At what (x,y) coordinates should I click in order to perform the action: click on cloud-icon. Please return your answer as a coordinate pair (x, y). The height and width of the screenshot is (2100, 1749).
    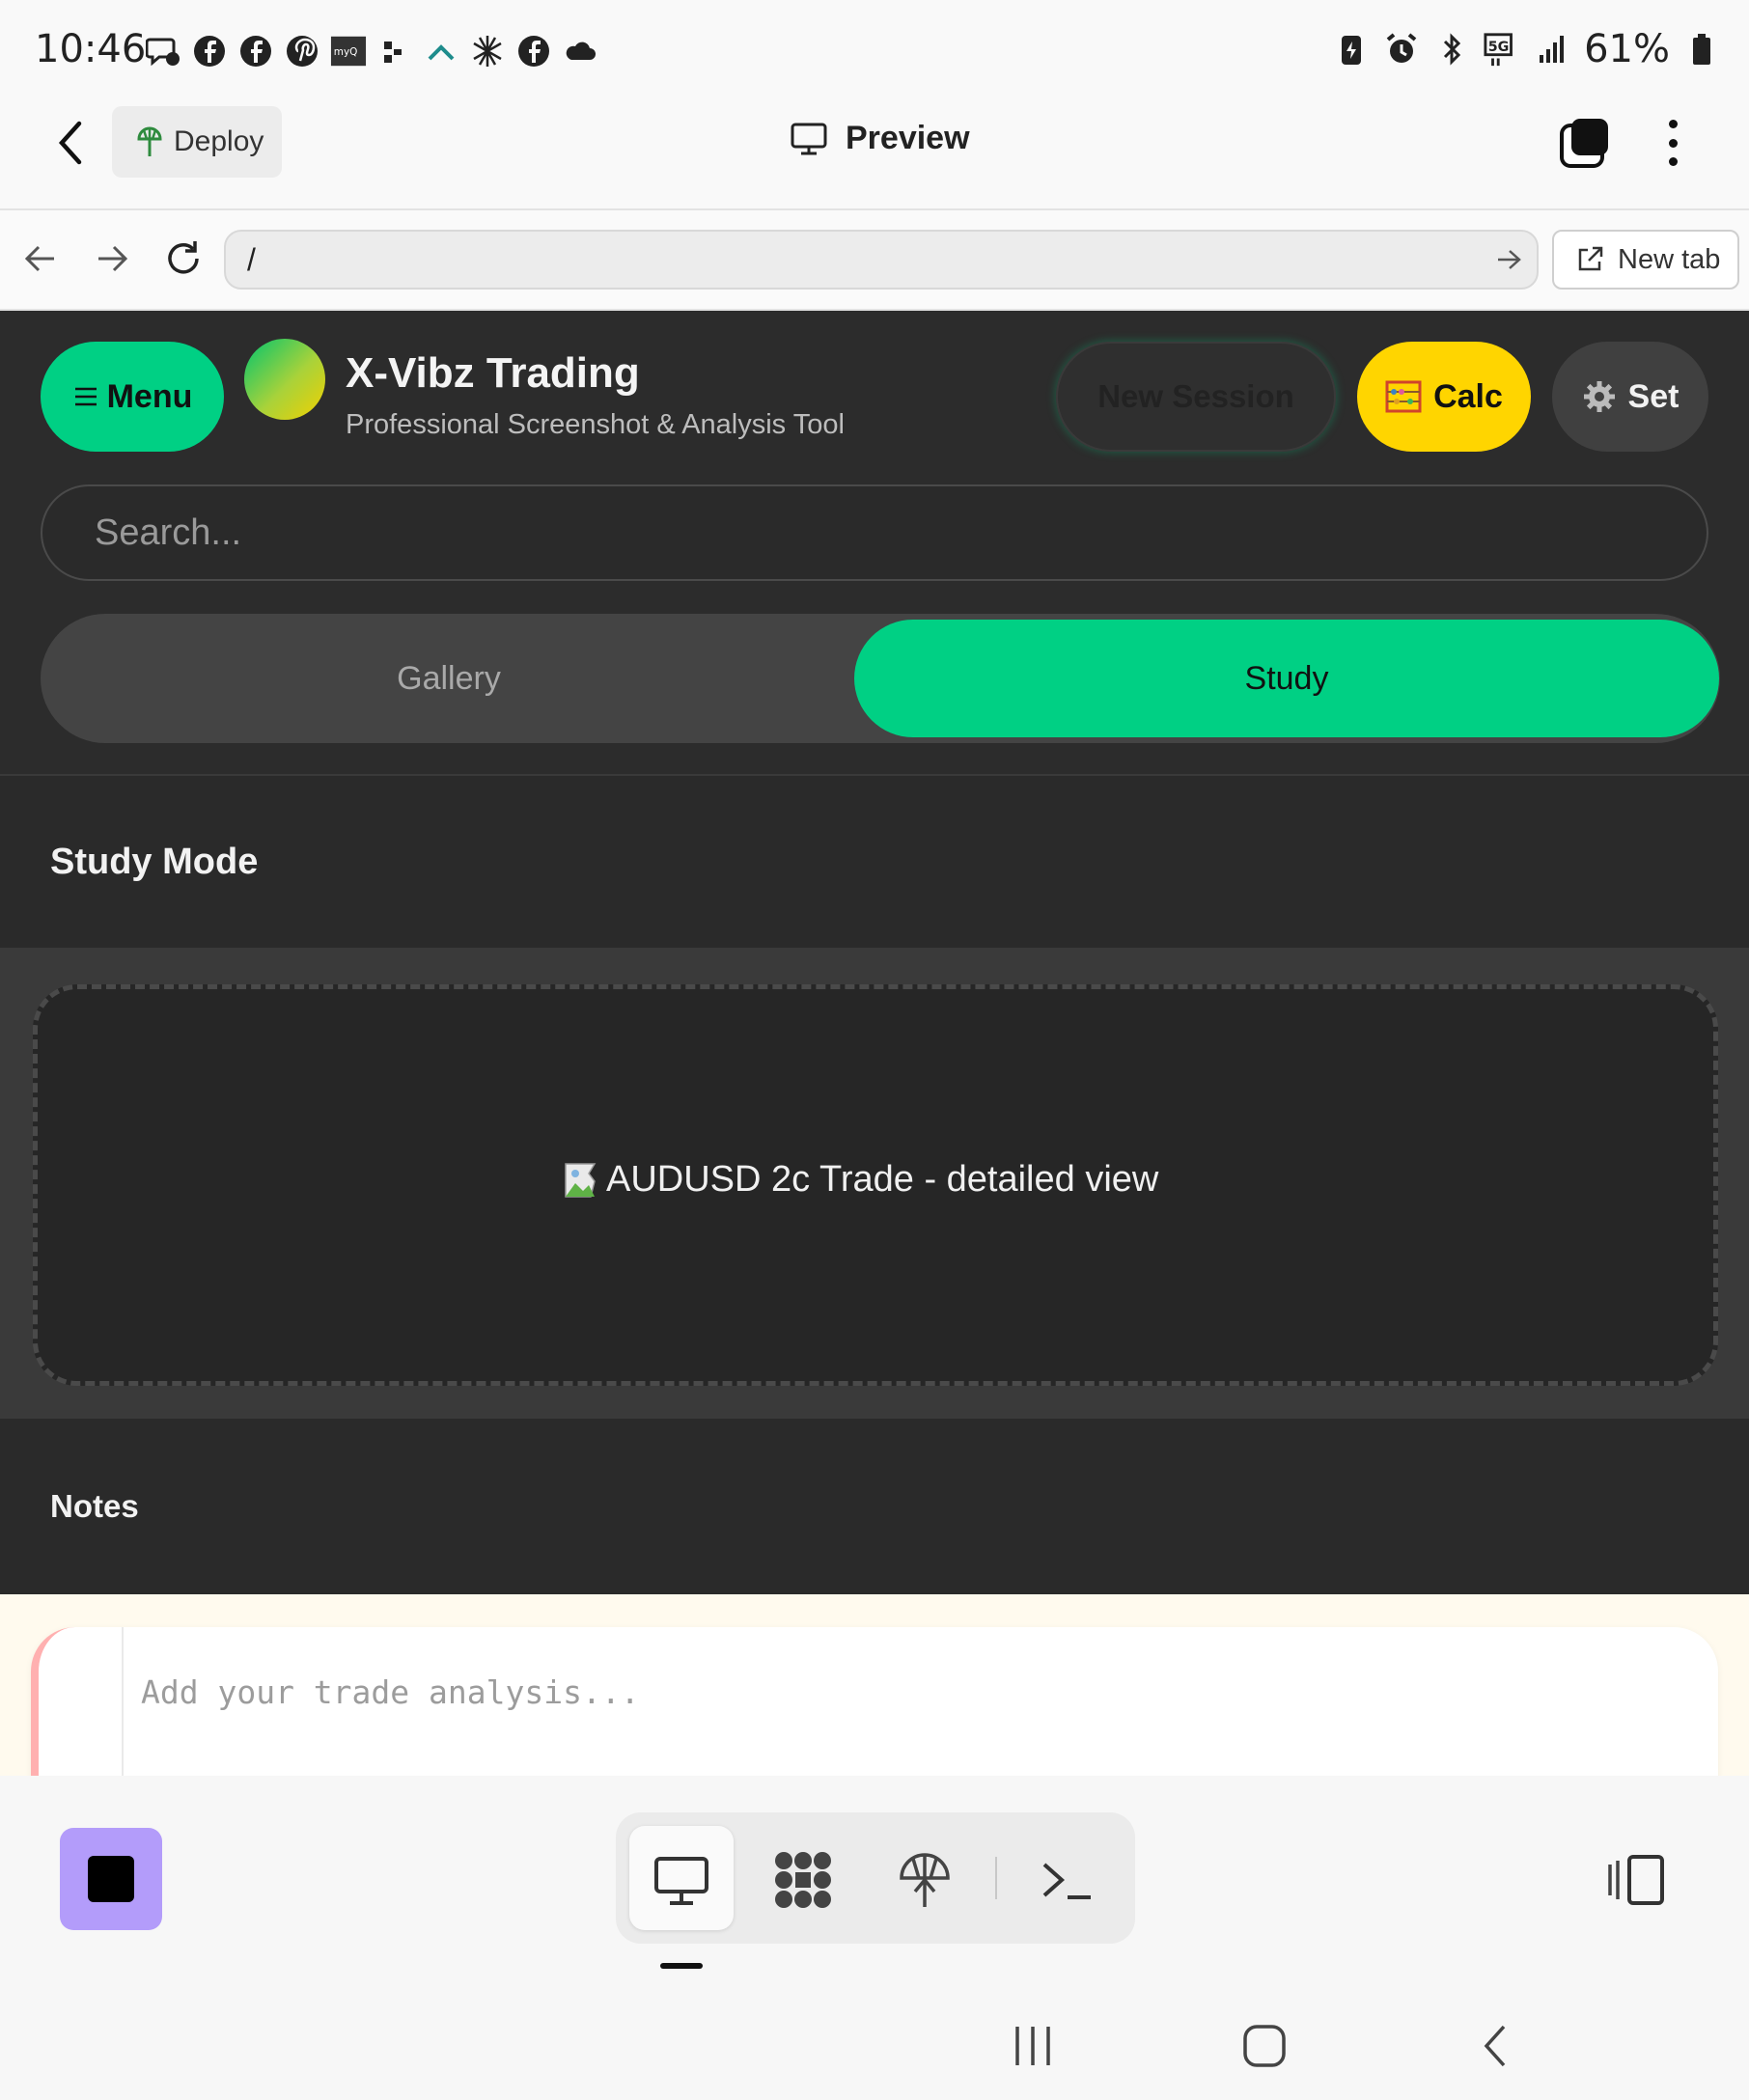
    Looking at the image, I should click on (580, 51).